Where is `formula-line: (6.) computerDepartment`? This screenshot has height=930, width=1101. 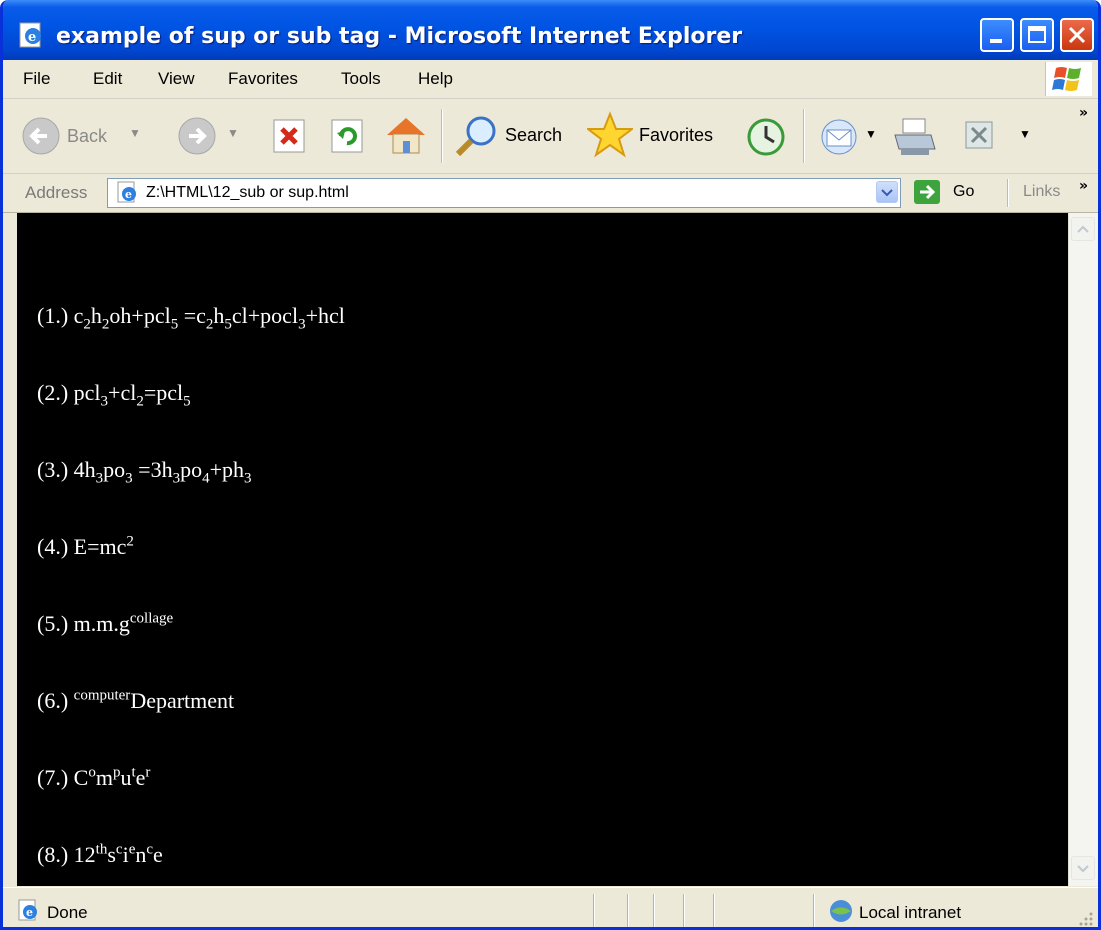 formula-line: (6.) computerDepartment is located at coordinates (191, 724).